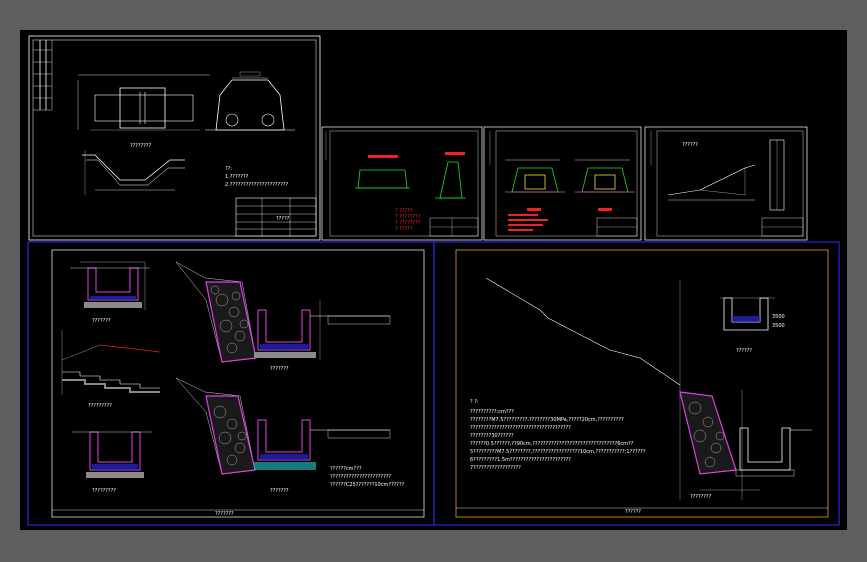  I want to click on svg-text: ????????30??????, so click(492, 436).